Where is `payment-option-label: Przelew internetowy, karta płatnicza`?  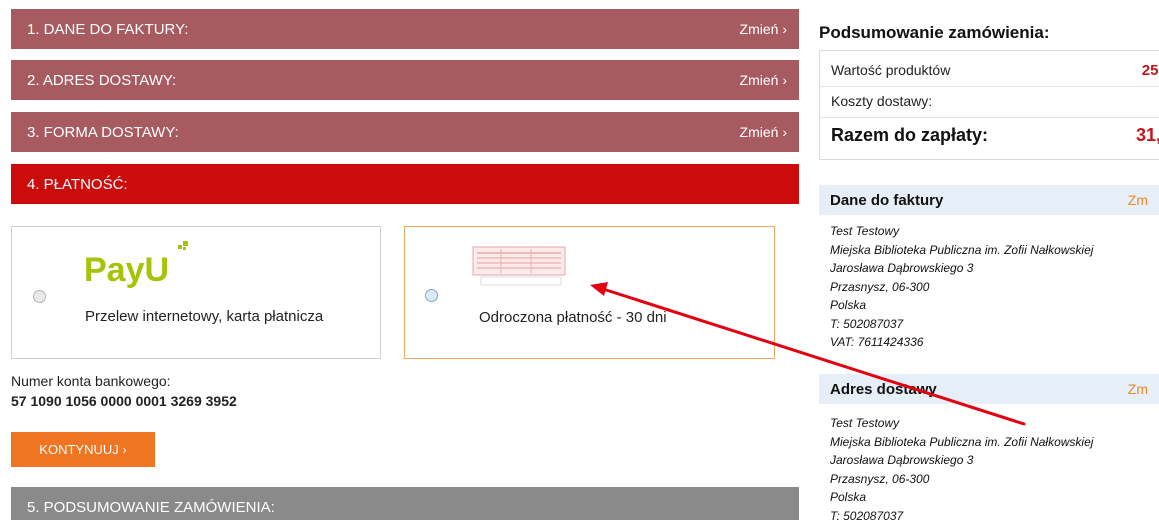 payment-option-label: Przelew internetowy, karta płatnicza is located at coordinates (204, 316).